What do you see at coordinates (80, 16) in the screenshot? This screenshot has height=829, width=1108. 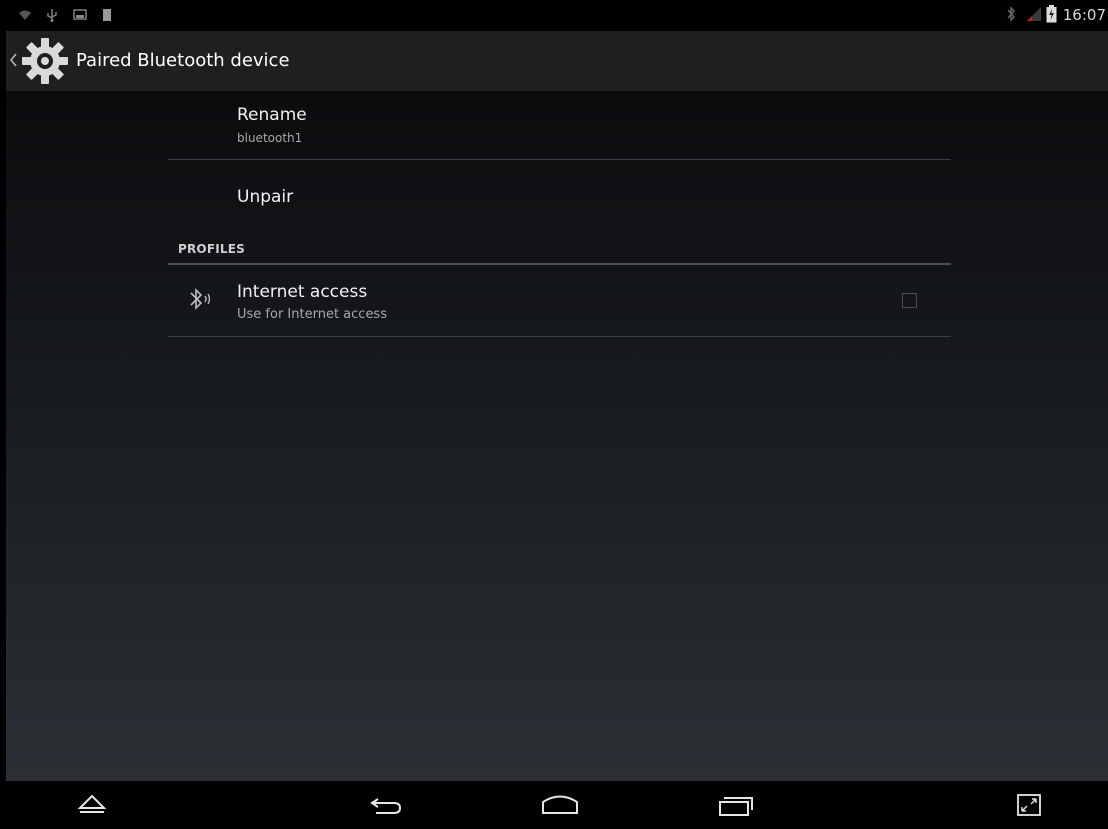 I see `screenshot-icon` at bounding box center [80, 16].